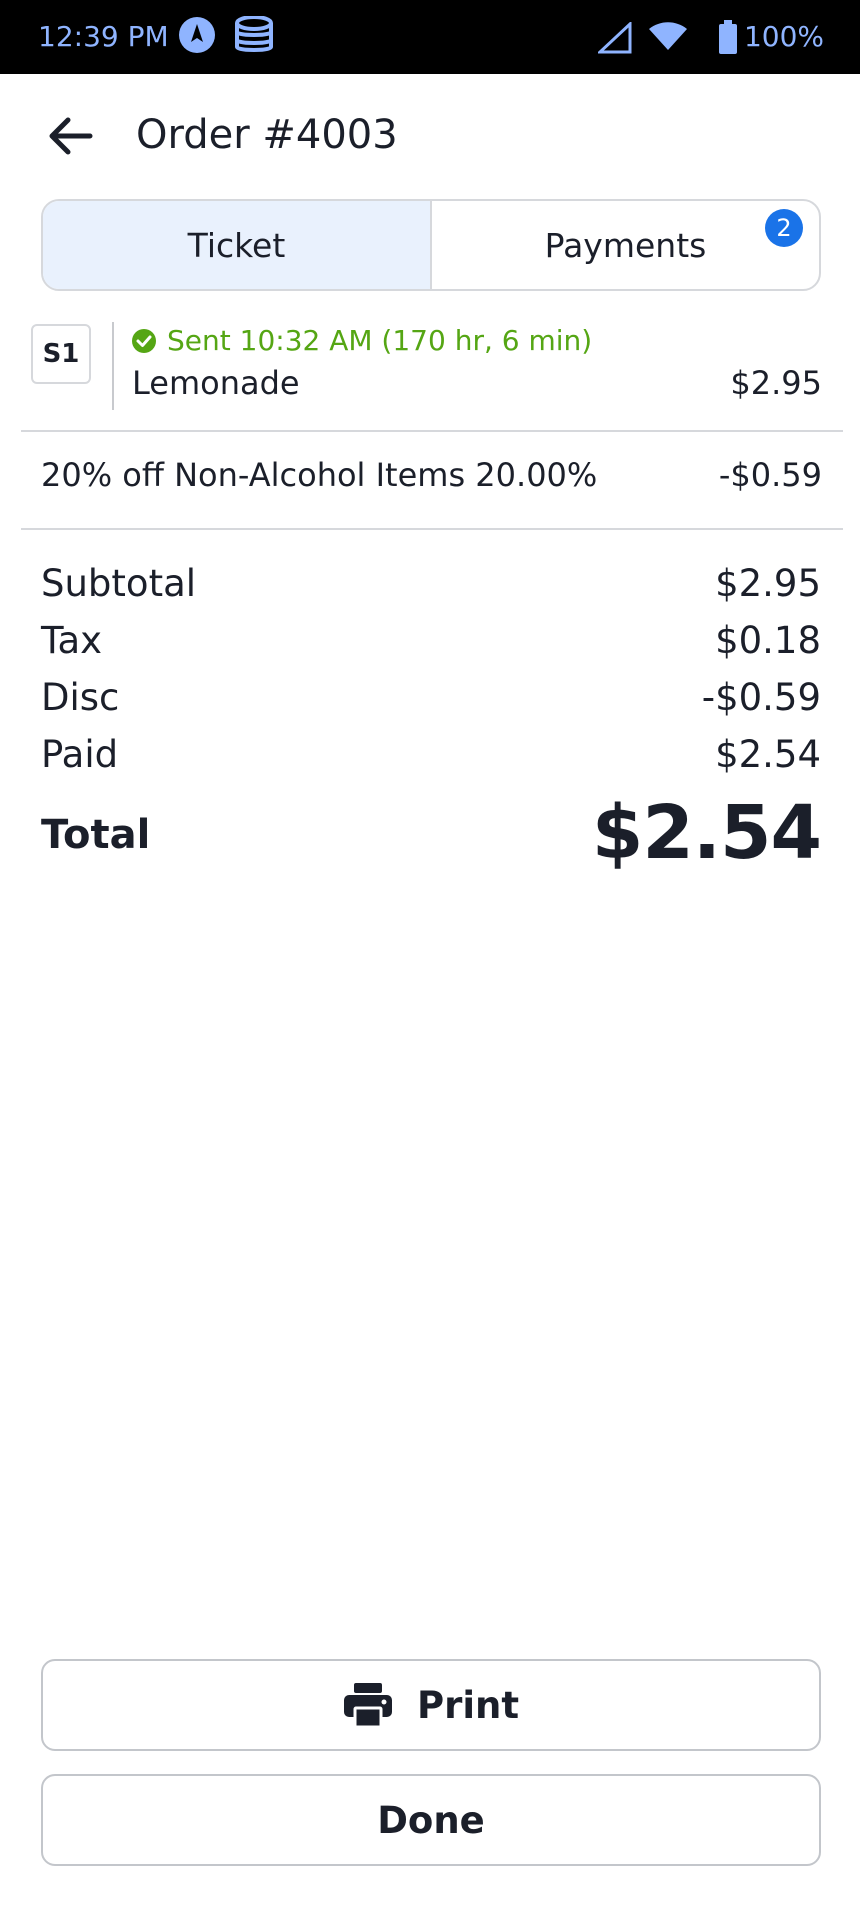 This screenshot has height=1912, width=860. Describe the element at coordinates (267, 135) in the screenshot. I see `page-title: Order #4003` at that location.